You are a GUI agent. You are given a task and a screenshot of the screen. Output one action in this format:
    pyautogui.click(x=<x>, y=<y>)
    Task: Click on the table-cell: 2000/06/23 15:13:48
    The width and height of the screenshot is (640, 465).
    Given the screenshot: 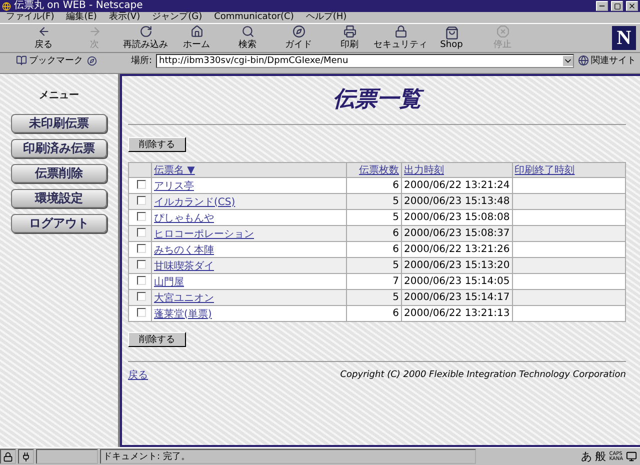 What is the action you would take?
    pyautogui.click(x=457, y=201)
    